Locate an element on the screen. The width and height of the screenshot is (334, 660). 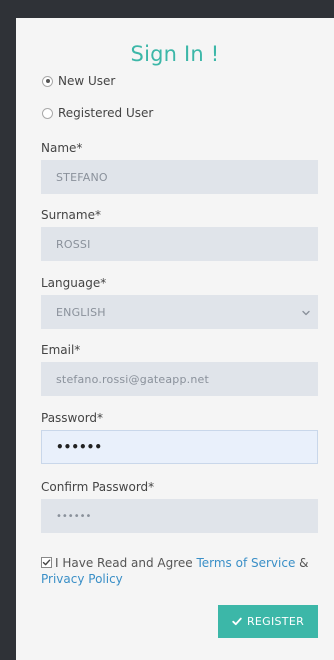
radio-new-user: New User is located at coordinates (78, 81).